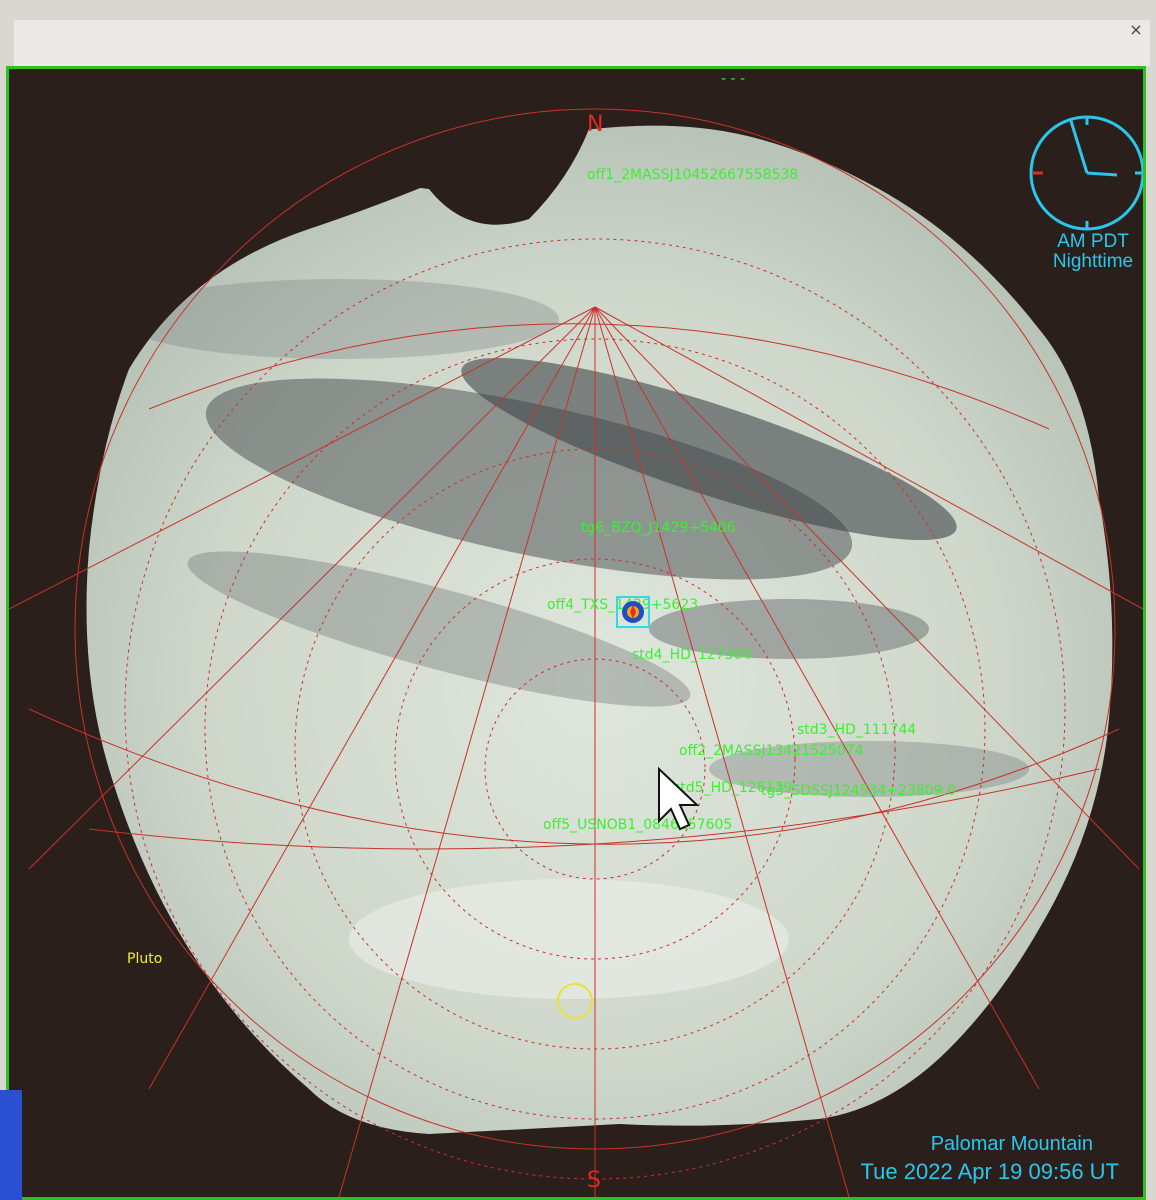  What do you see at coordinates (989, 1171) in the screenshot?
I see `current-datetime: Tue 2022 Apr 19 09:56 UT` at bounding box center [989, 1171].